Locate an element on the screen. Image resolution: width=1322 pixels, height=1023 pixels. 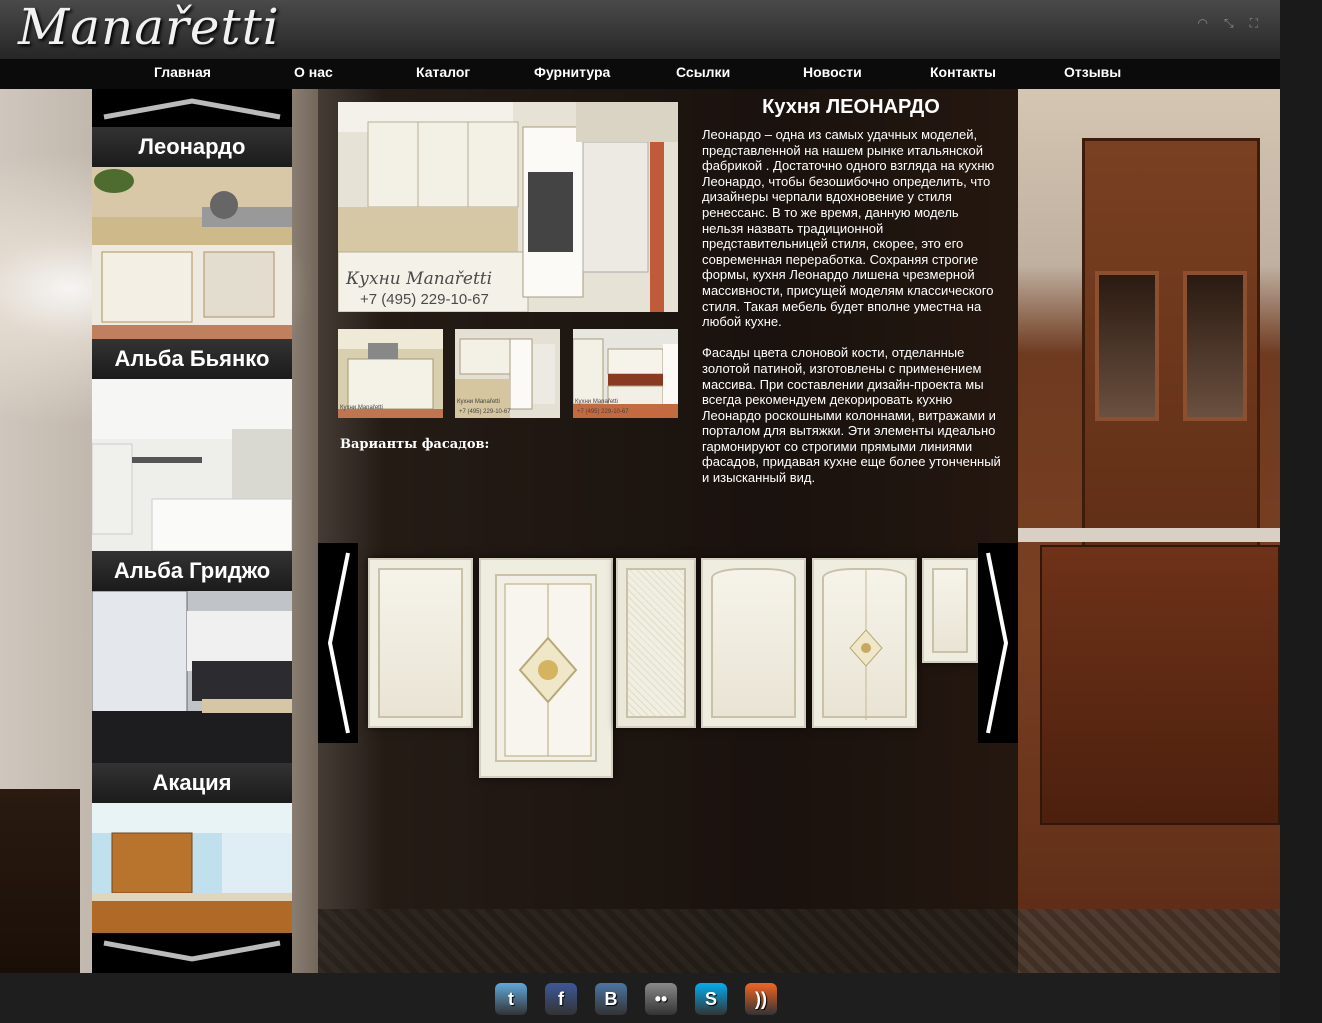
header: Manařetti ◠ ⤡ ⛶ is located at coordinates (640, 29).